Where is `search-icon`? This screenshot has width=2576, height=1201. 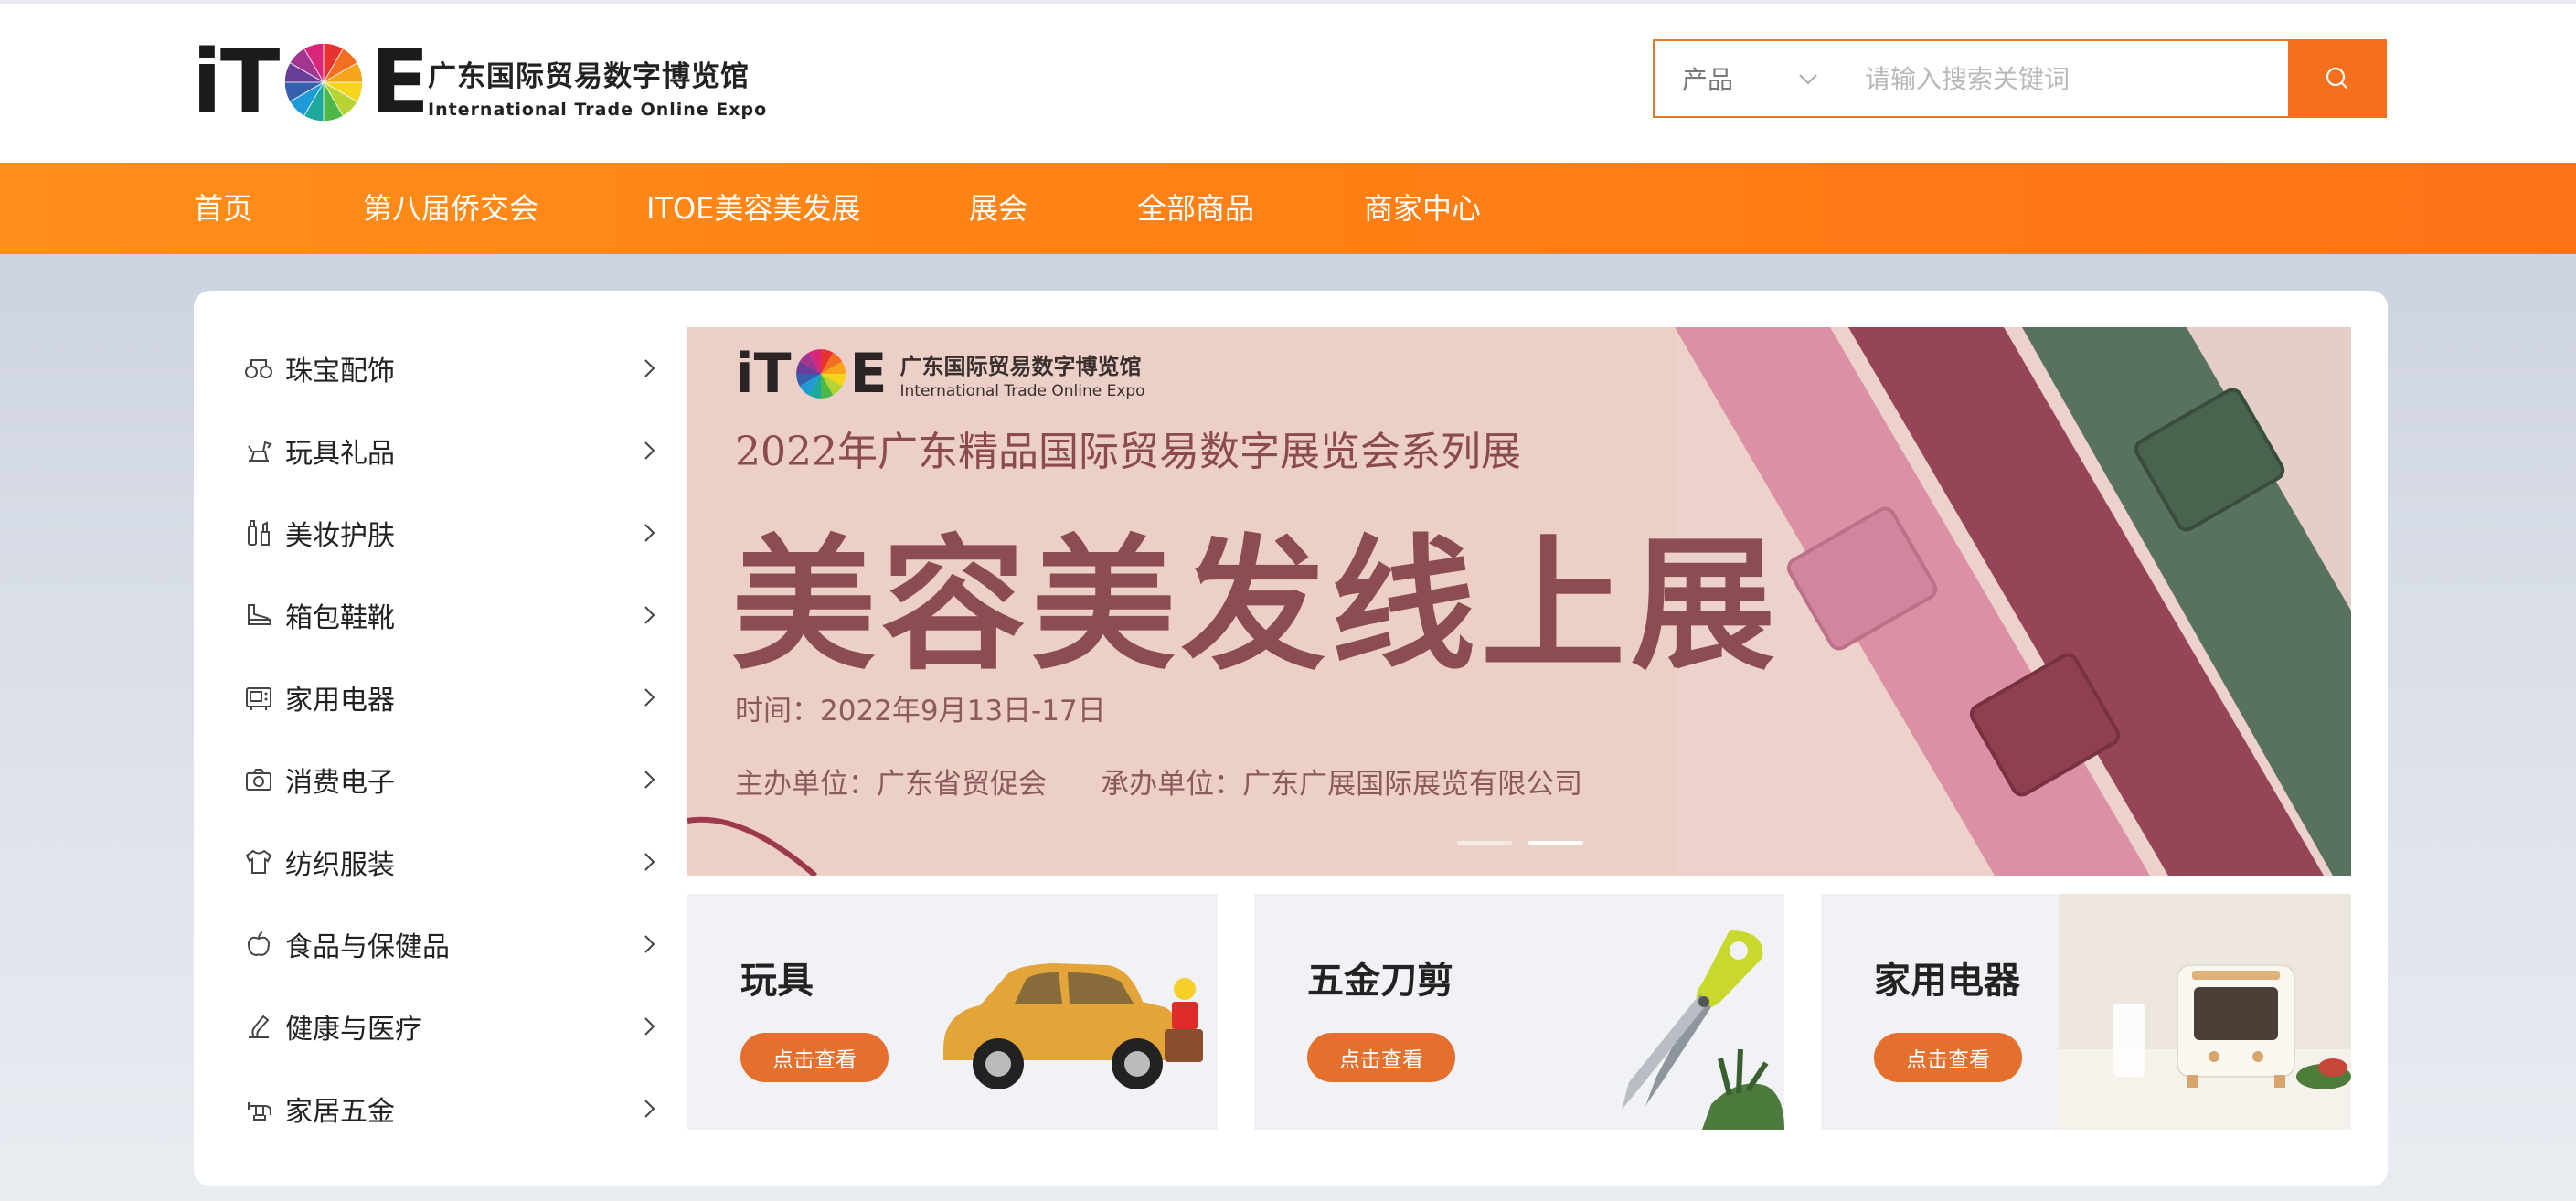 search-icon is located at coordinates (2337, 78).